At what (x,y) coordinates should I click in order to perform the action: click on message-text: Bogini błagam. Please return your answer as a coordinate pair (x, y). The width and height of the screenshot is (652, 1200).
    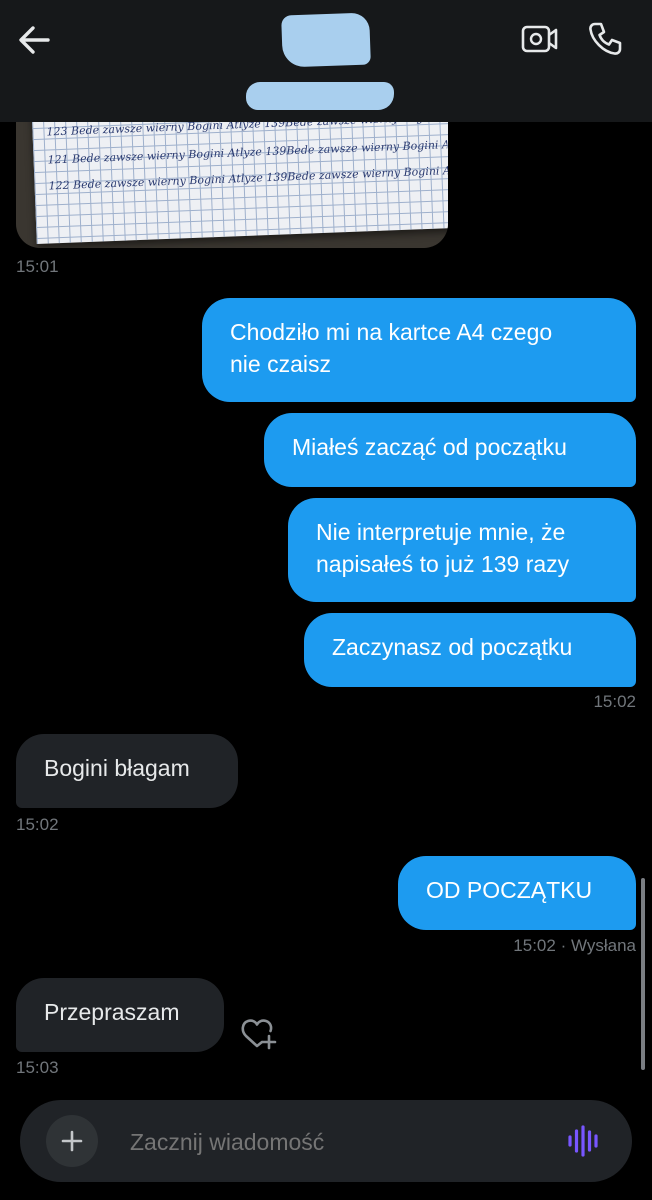
    Looking at the image, I should click on (117, 768).